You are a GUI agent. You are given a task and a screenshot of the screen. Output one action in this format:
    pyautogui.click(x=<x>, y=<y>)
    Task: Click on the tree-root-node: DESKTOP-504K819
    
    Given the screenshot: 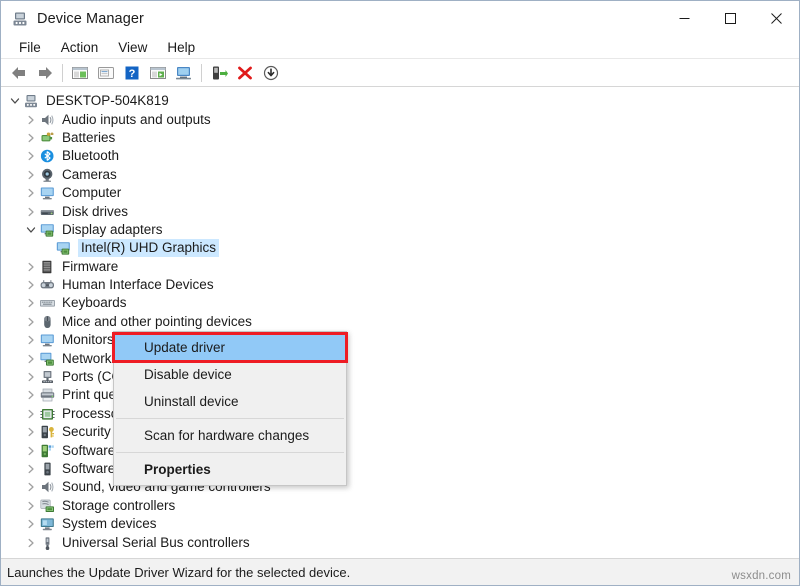 What is the action you would take?
    pyautogui.click(x=400, y=101)
    